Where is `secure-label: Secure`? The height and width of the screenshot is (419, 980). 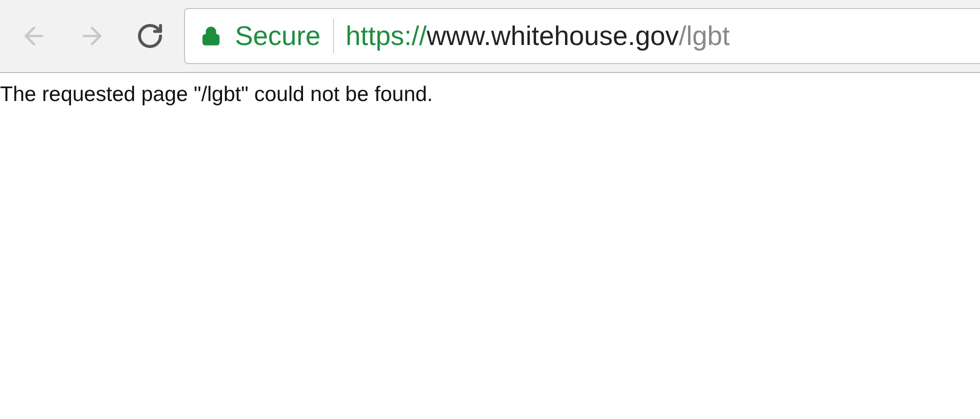
secure-label: Secure is located at coordinates (278, 36).